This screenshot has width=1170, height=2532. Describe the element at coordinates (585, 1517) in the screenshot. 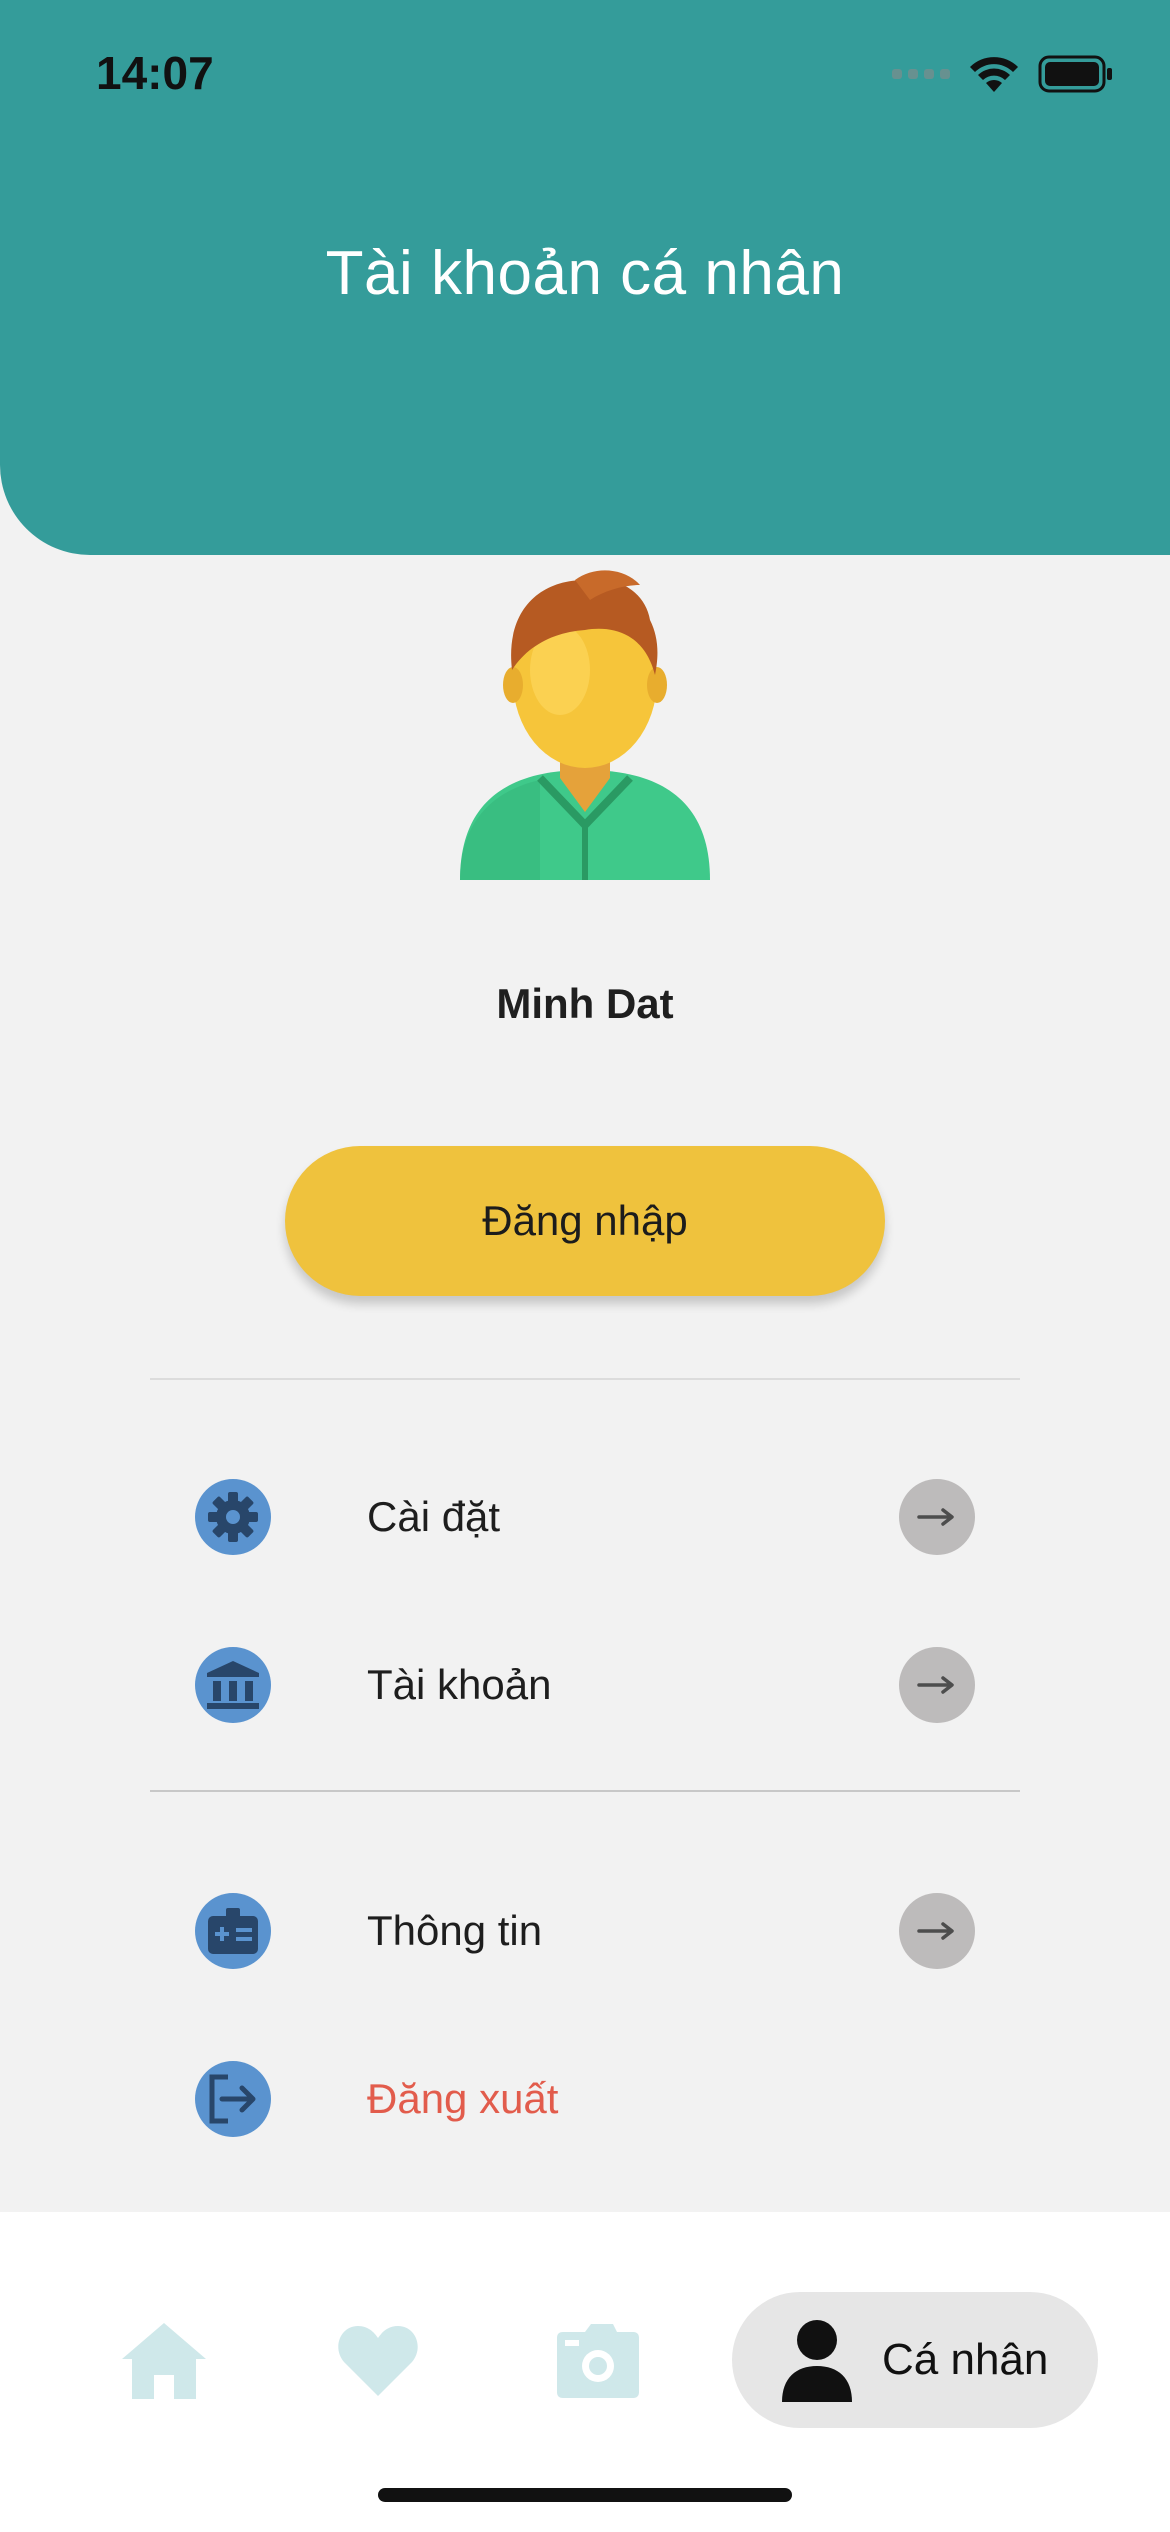

I see `menu-item-settings: Cài đặt` at that location.